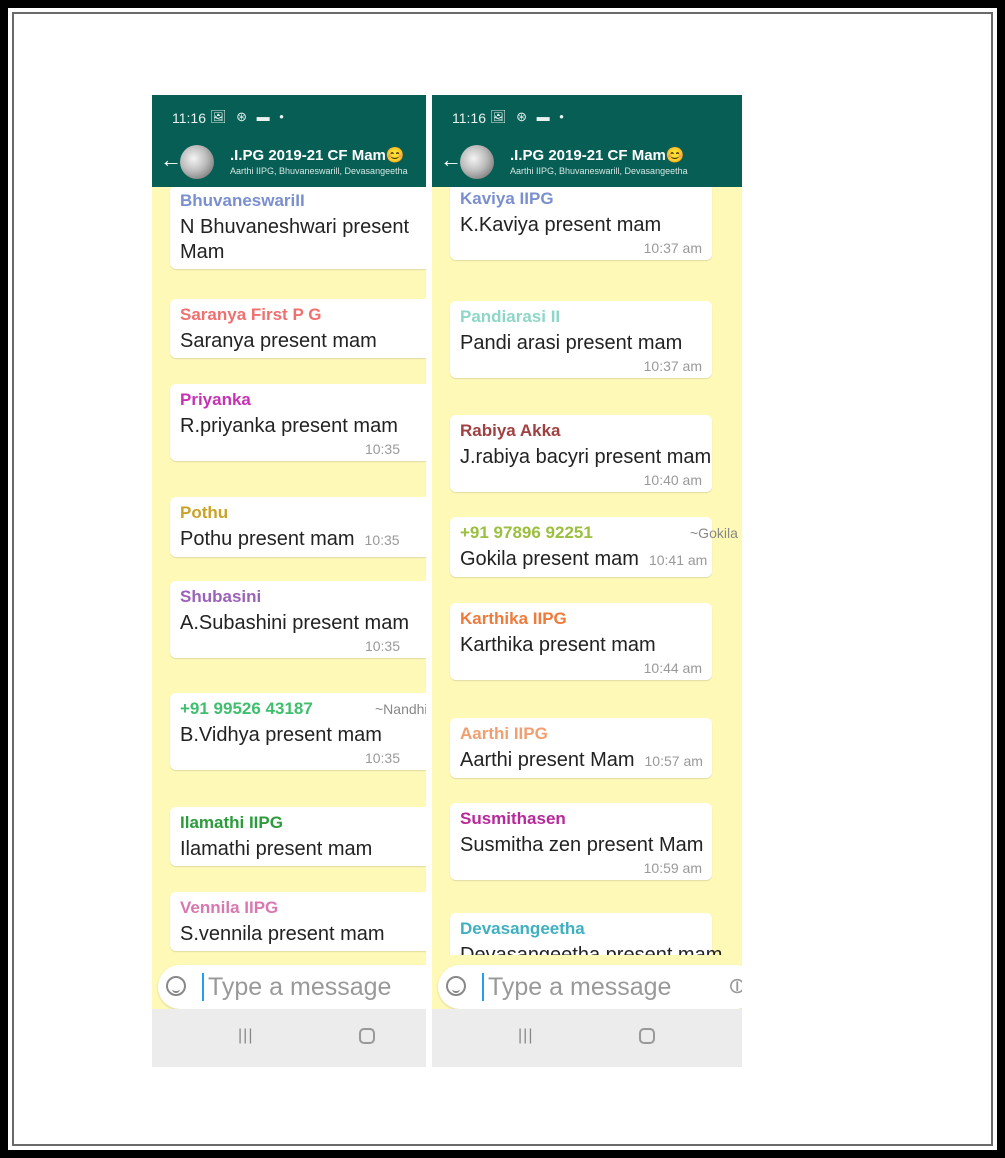  What do you see at coordinates (714, 533) in the screenshot?
I see `message-sender-alias: ~Gokila` at bounding box center [714, 533].